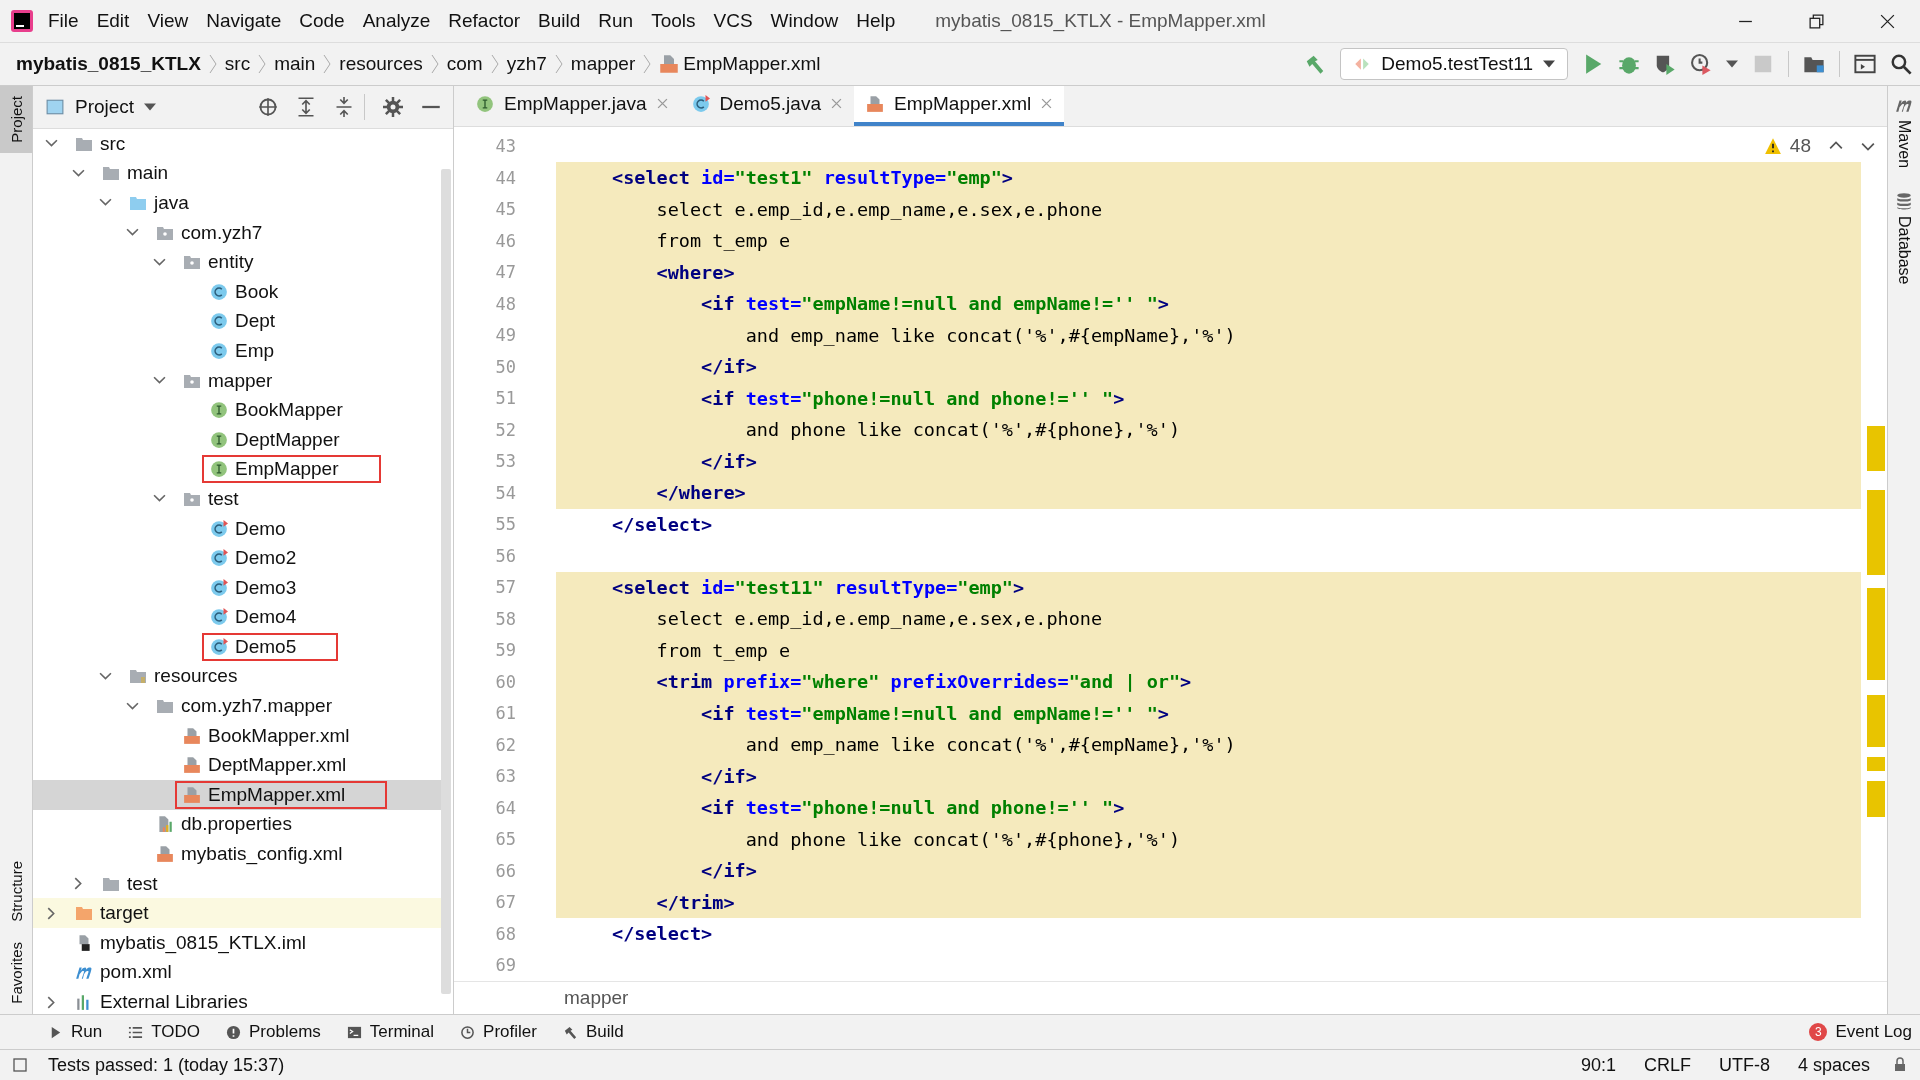 Image resolution: width=1920 pixels, height=1080 pixels. Describe the element at coordinates (237, 913) in the screenshot. I see `tree-item: target` at that location.